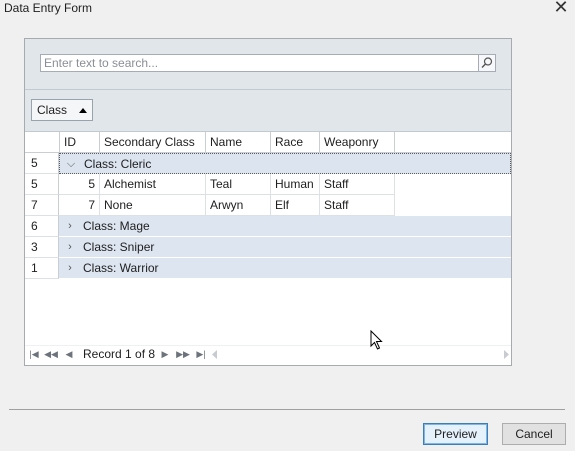 This screenshot has width=575, height=451. I want to click on horizontal-scrollbar, so click(360, 354).